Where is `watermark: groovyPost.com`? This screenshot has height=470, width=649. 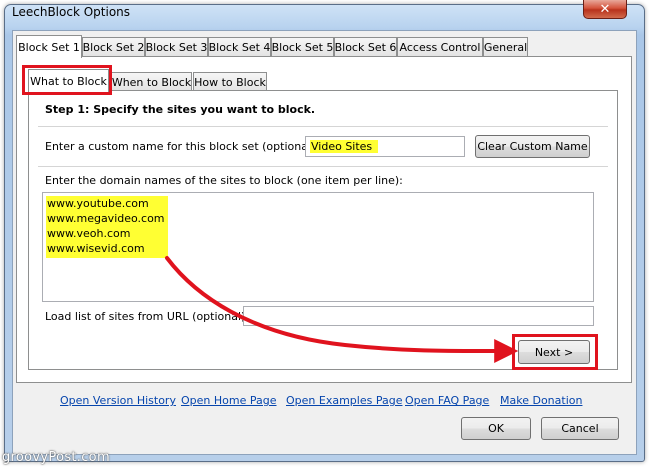
watermark: groovyPost.com is located at coordinates (56, 457).